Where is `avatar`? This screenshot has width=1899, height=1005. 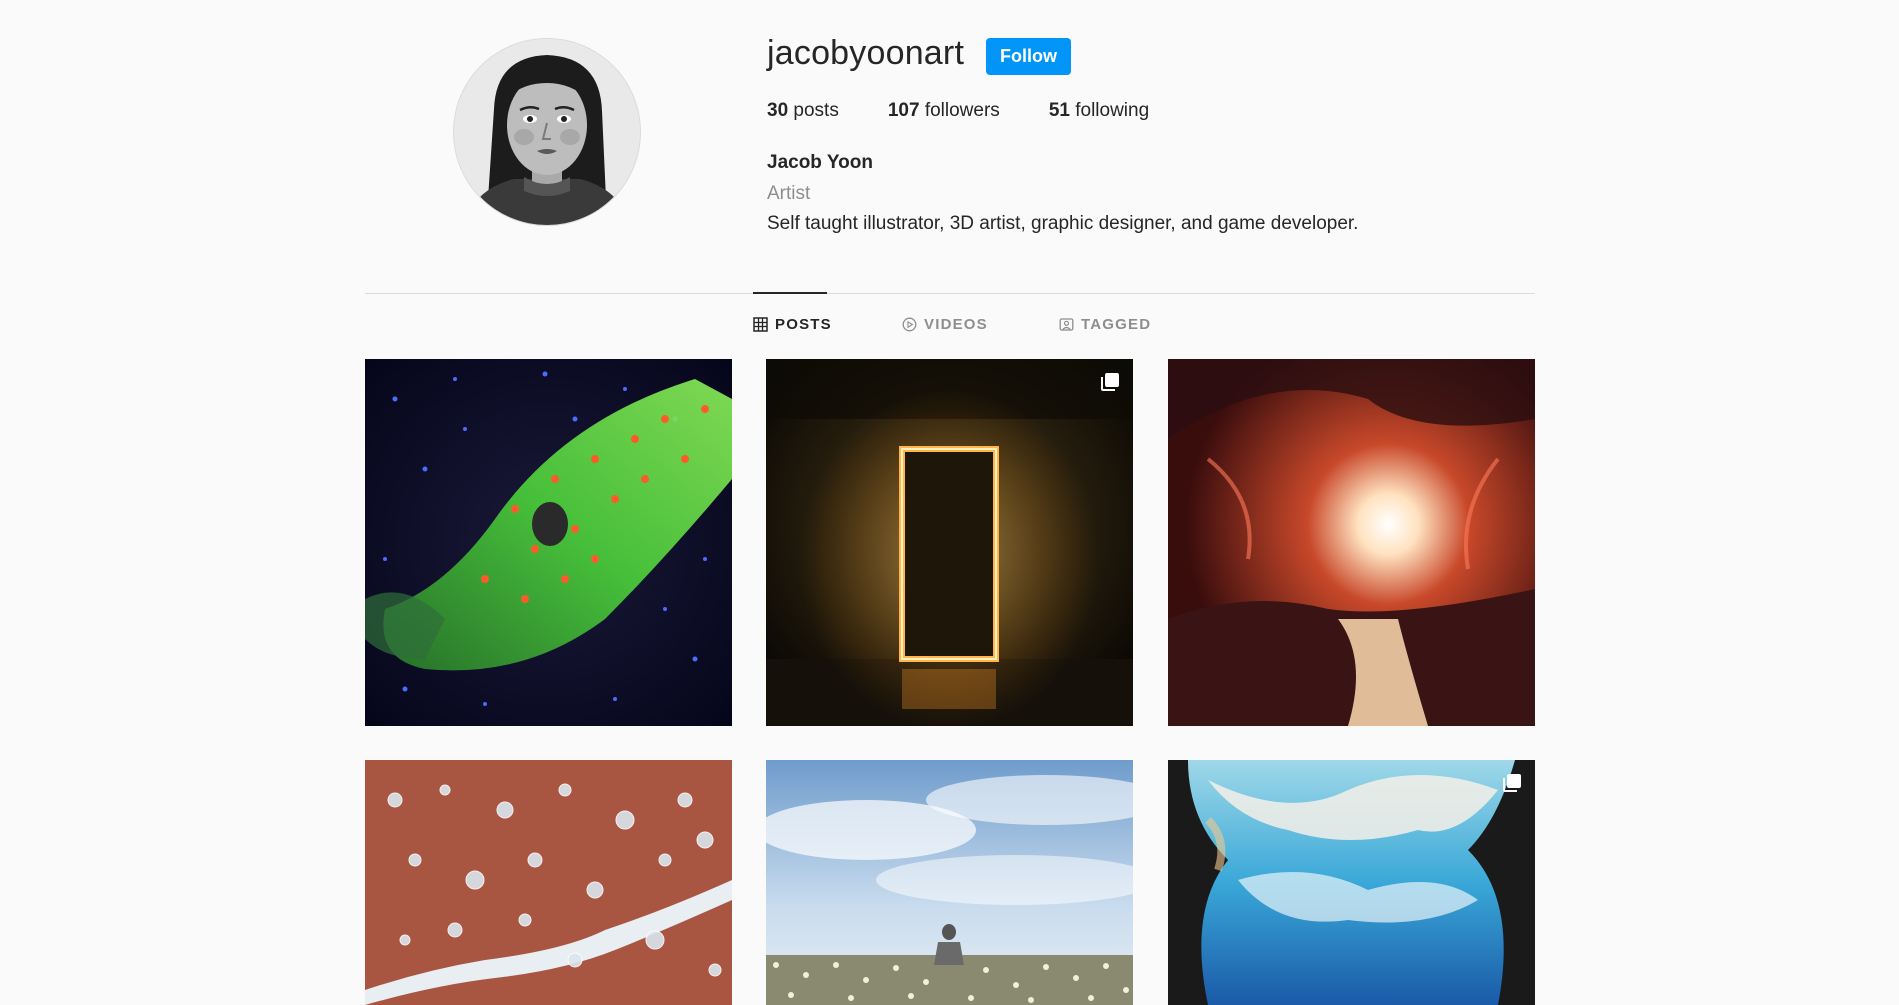 avatar is located at coordinates (547, 132).